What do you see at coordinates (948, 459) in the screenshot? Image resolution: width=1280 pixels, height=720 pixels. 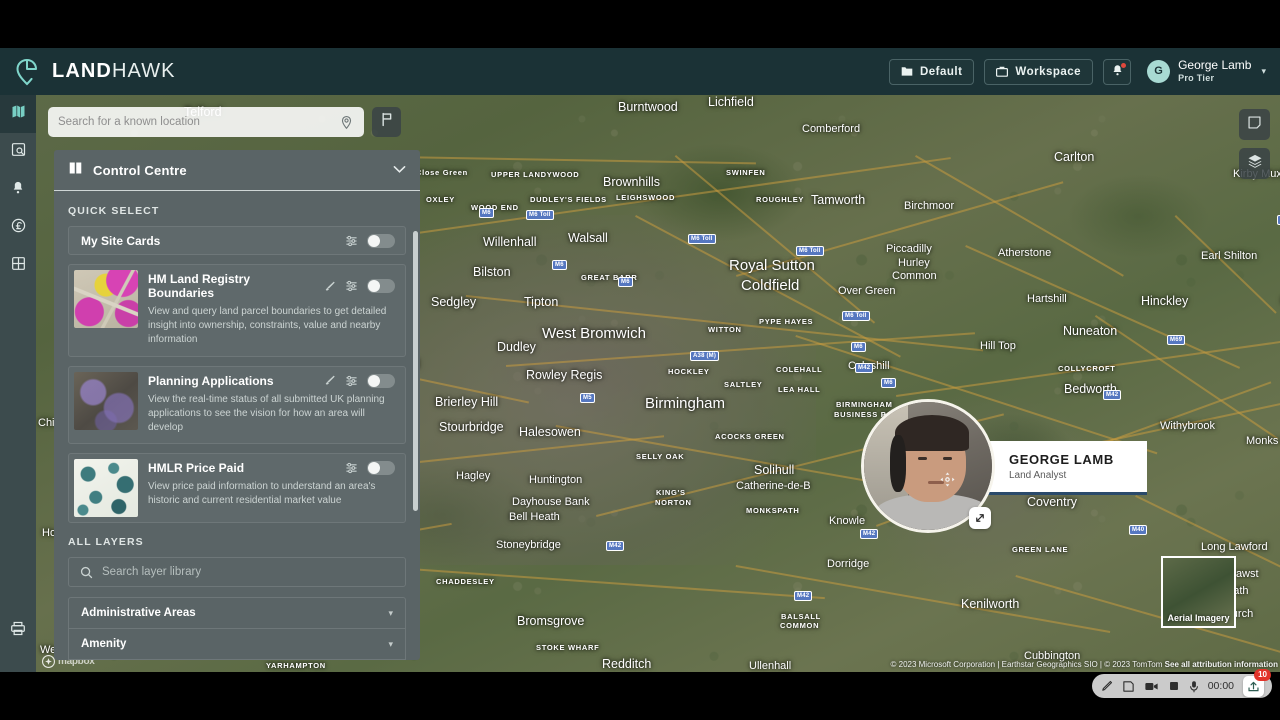 I see `video-eye-right` at bounding box center [948, 459].